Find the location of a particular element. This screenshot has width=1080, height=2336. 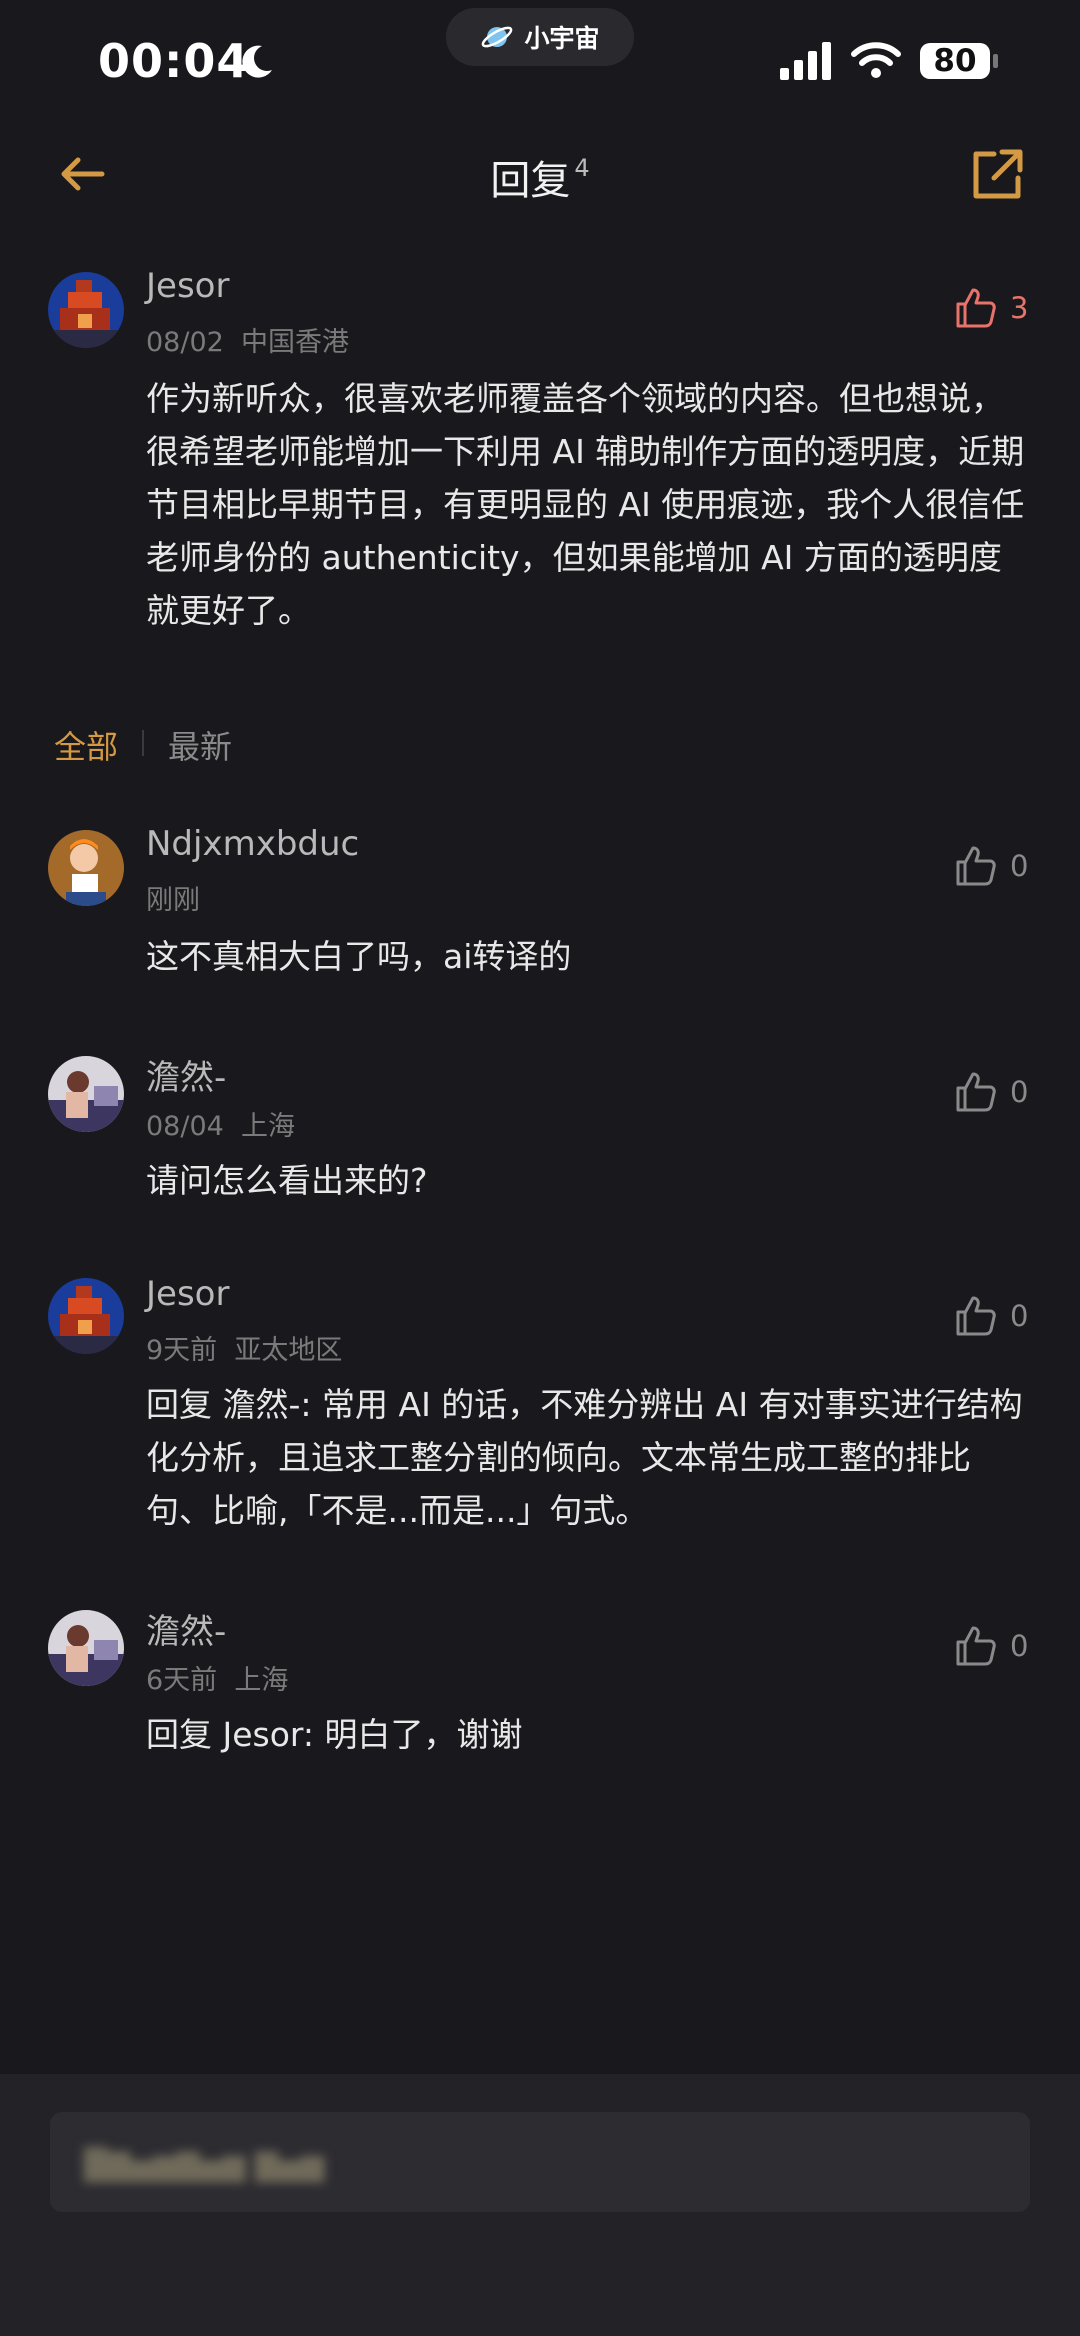

comment-meta: 08/02 中国香港 is located at coordinates (247, 339).